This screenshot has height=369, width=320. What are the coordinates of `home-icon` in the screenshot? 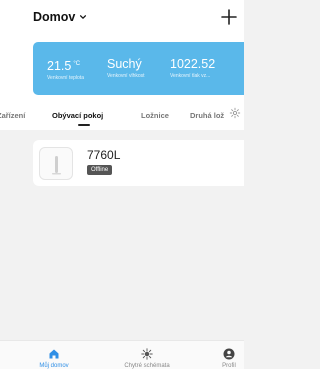 It's located at (54, 354).